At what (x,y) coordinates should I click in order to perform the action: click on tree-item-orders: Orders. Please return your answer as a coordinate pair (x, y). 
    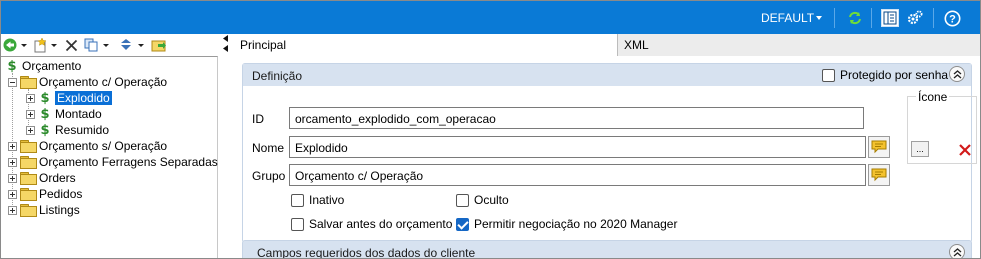
    Looking at the image, I should click on (42, 178).